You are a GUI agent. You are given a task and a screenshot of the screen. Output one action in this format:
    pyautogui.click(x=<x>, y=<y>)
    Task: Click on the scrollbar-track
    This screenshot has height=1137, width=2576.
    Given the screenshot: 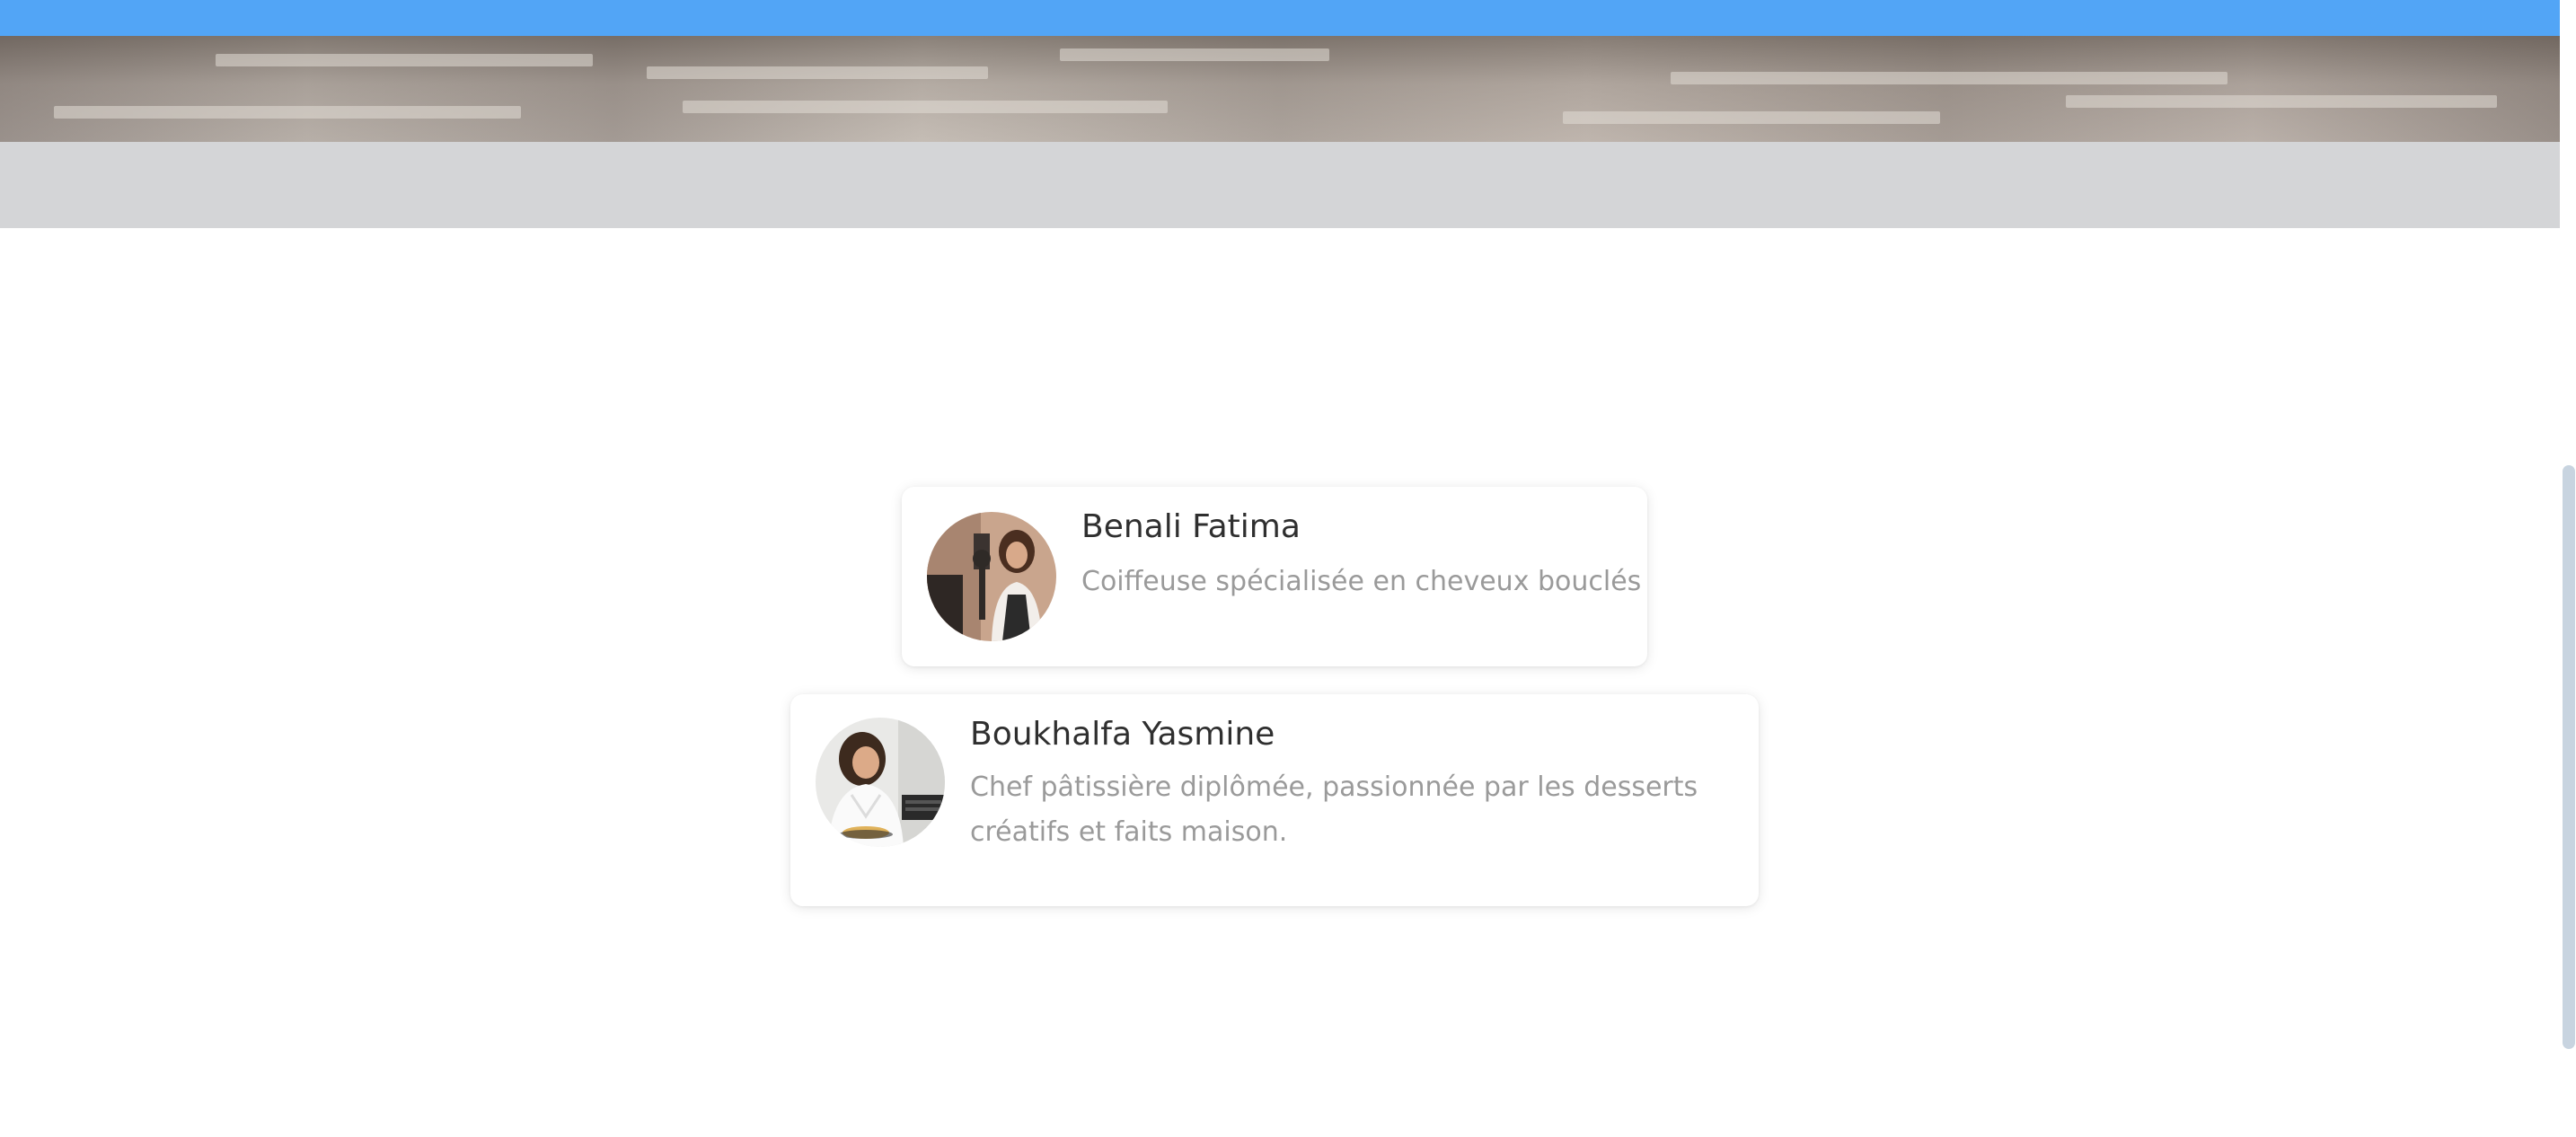 What is the action you would take?
    pyautogui.click(x=2568, y=568)
    